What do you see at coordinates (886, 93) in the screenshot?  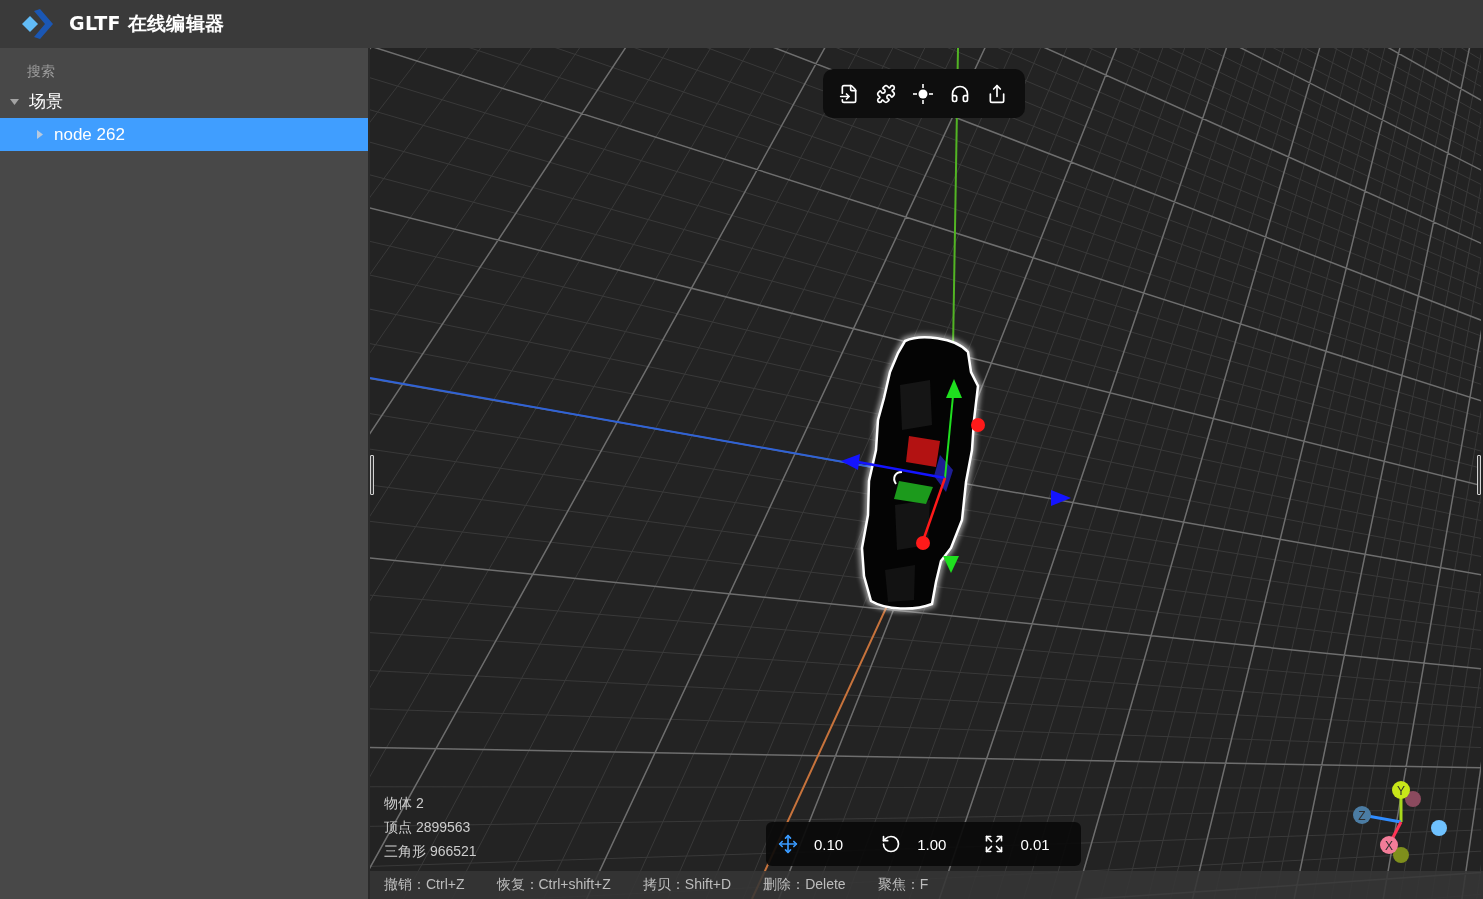 I see `puzzle-icon` at bounding box center [886, 93].